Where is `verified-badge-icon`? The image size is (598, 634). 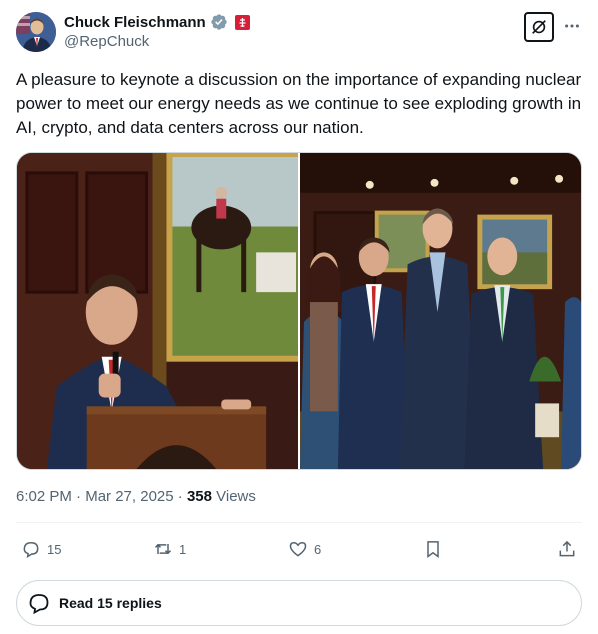 verified-badge-icon is located at coordinates (219, 22).